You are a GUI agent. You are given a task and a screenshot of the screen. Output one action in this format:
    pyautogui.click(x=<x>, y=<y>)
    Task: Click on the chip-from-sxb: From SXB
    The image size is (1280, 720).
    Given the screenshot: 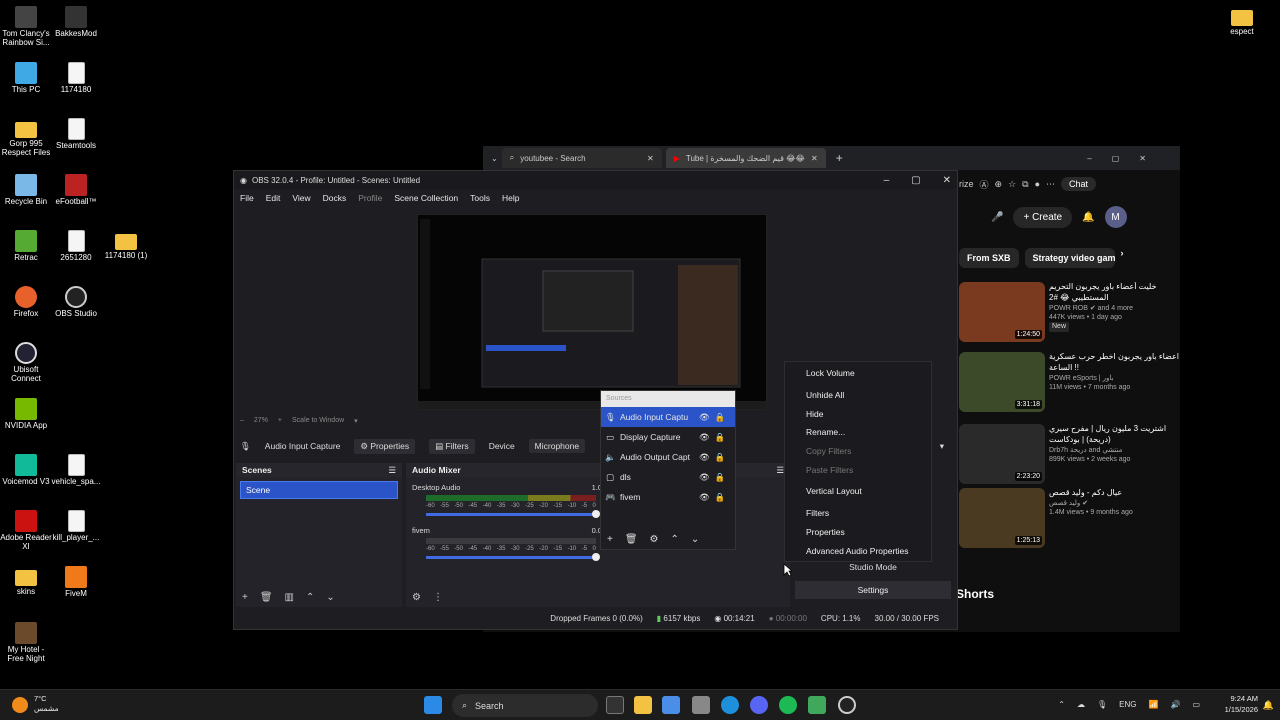 What is the action you would take?
    pyautogui.click(x=989, y=258)
    